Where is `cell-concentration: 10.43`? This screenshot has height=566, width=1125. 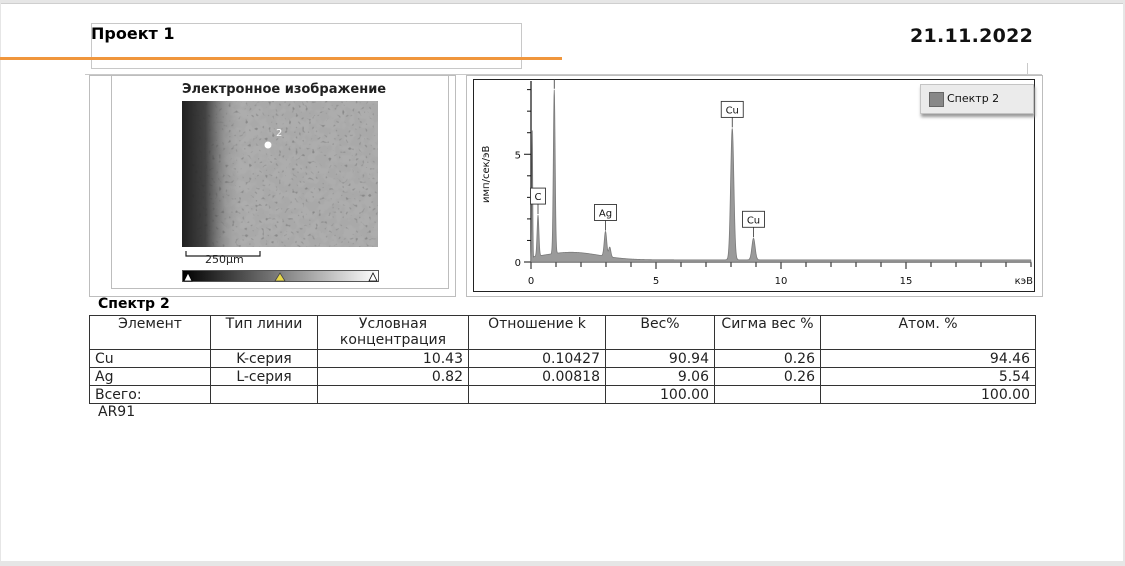
cell-concentration: 10.43 is located at coordinates (393, 358).